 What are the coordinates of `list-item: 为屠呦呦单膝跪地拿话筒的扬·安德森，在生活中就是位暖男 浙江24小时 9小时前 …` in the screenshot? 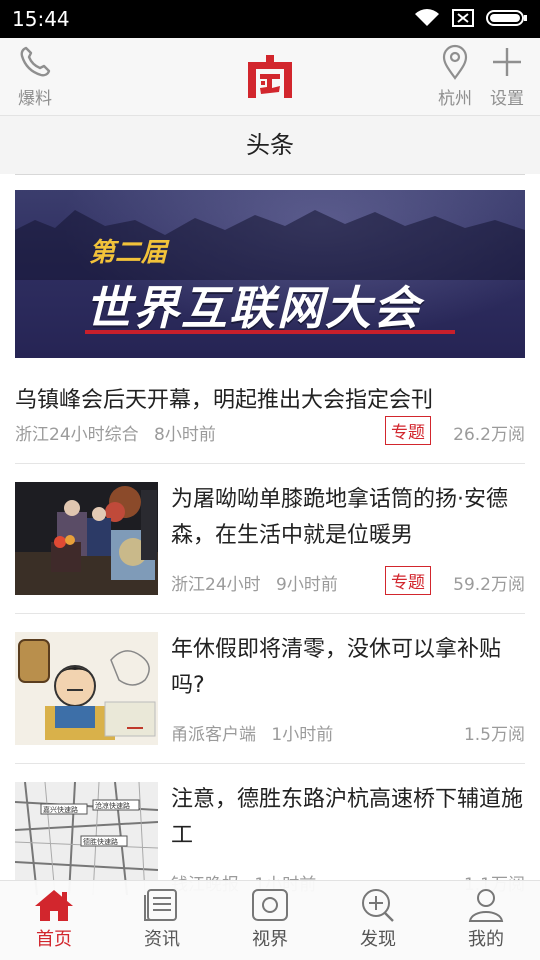 It's located at (270, 539).